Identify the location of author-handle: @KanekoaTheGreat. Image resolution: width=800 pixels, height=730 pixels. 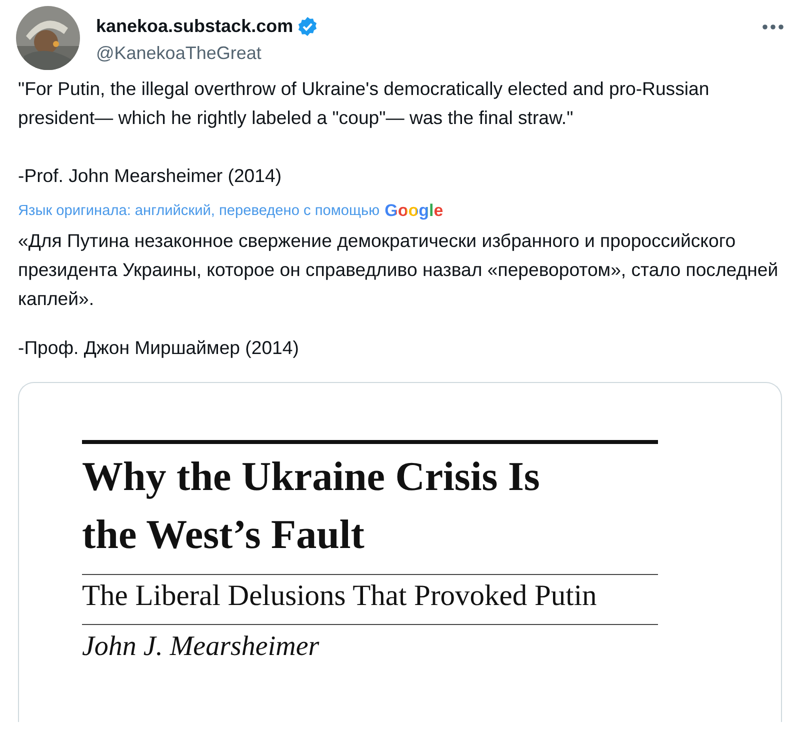
(179, 53).